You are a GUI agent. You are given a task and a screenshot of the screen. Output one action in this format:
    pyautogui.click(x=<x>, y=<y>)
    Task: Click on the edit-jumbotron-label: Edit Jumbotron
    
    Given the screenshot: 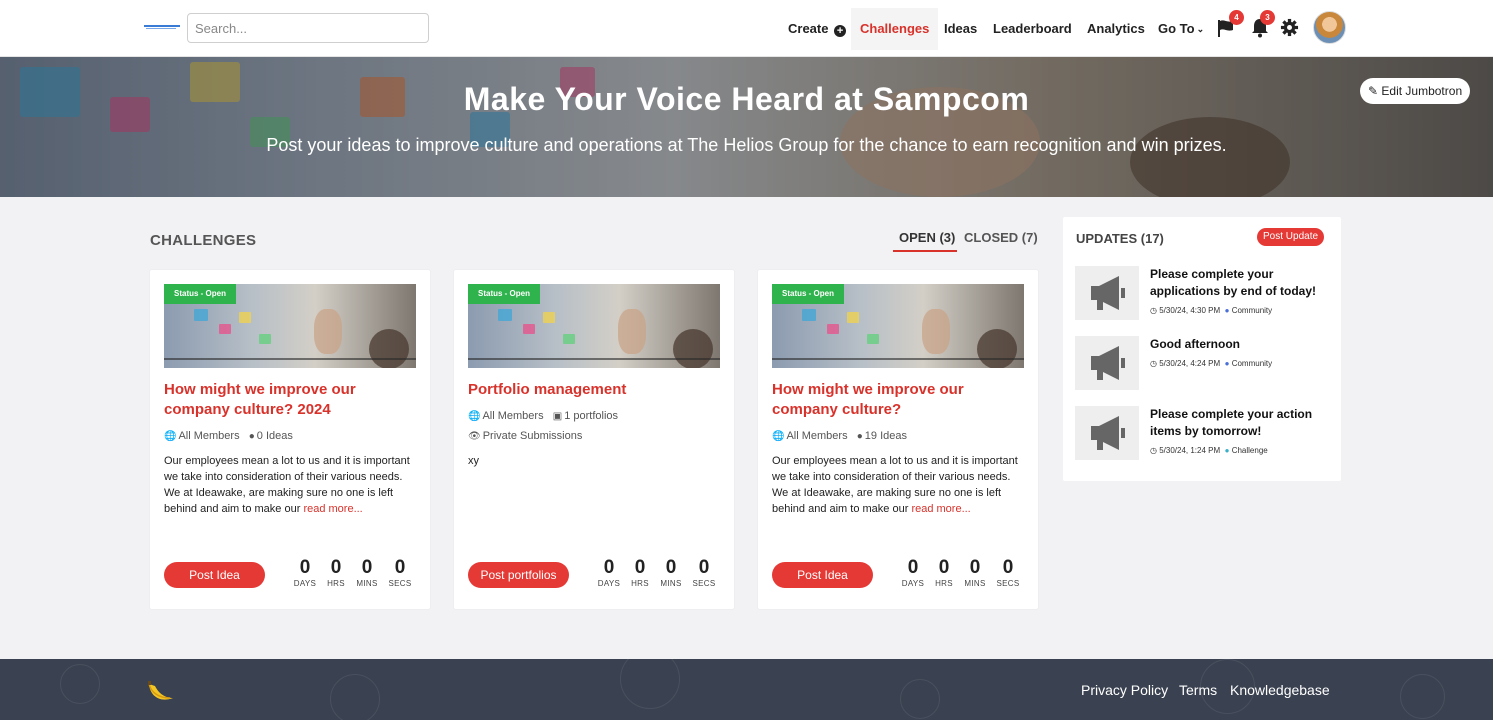 What is the action you would take?
    pyautogui.click(x=1422, y=91)
    